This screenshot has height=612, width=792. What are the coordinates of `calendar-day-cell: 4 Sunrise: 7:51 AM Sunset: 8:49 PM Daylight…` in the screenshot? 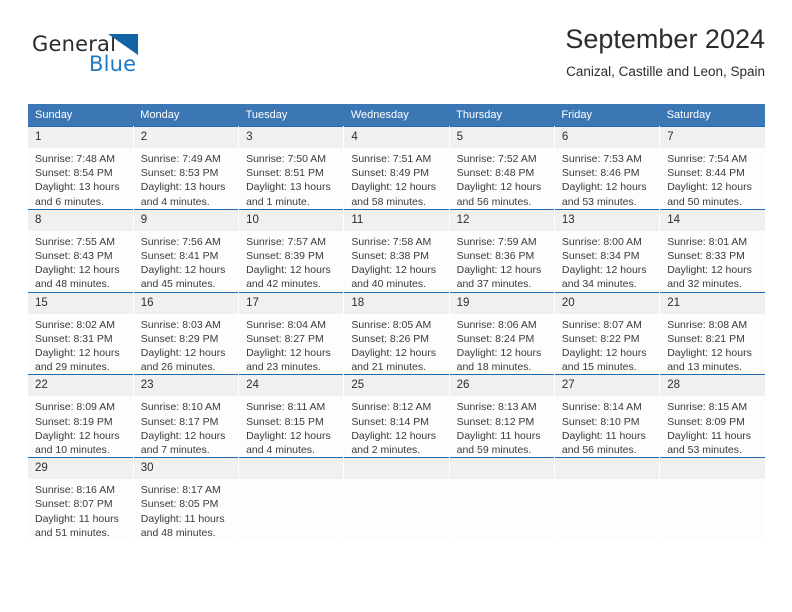 It's located at (396, 168).